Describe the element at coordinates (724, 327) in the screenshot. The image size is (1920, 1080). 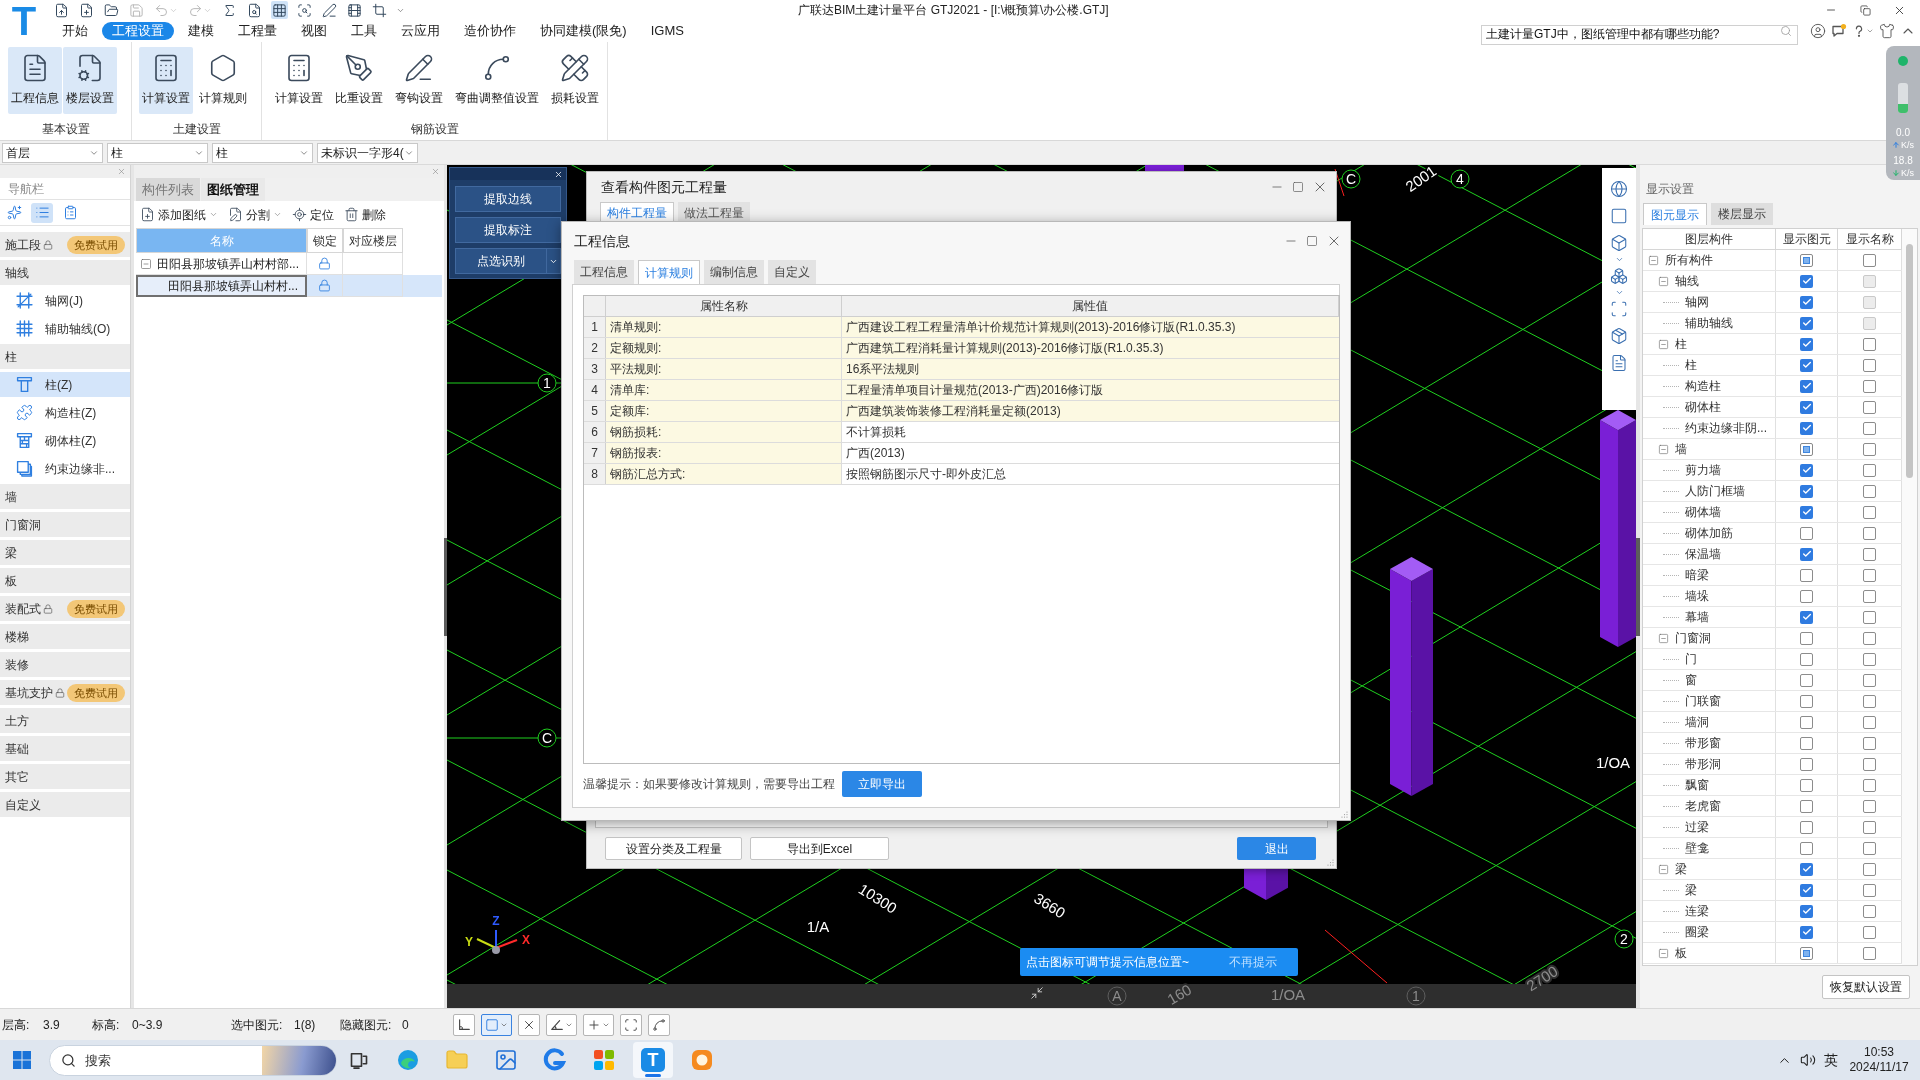
I see `table-cell: 清单规则:` at that location.